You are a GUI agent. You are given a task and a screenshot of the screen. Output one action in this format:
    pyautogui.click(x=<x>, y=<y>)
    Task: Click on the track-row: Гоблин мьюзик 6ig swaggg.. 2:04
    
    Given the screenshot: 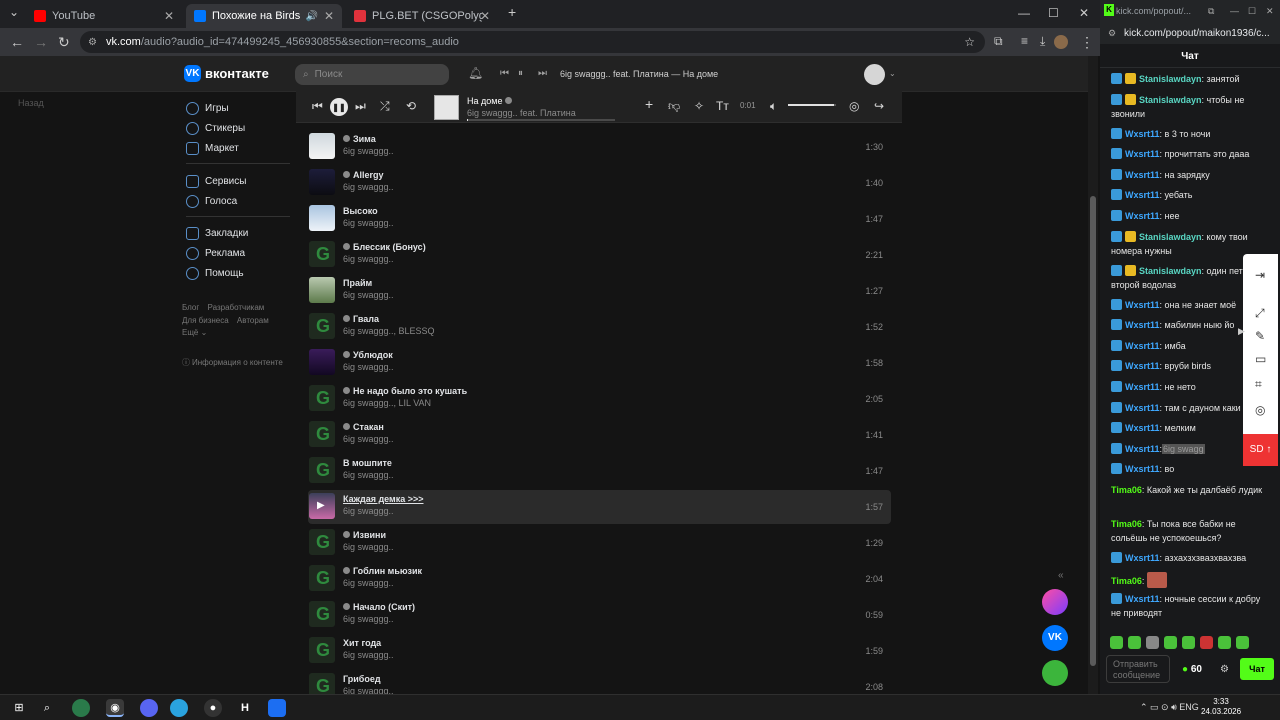 What is the action you would take?
    pyautogui.click(x=599, y=579)
    